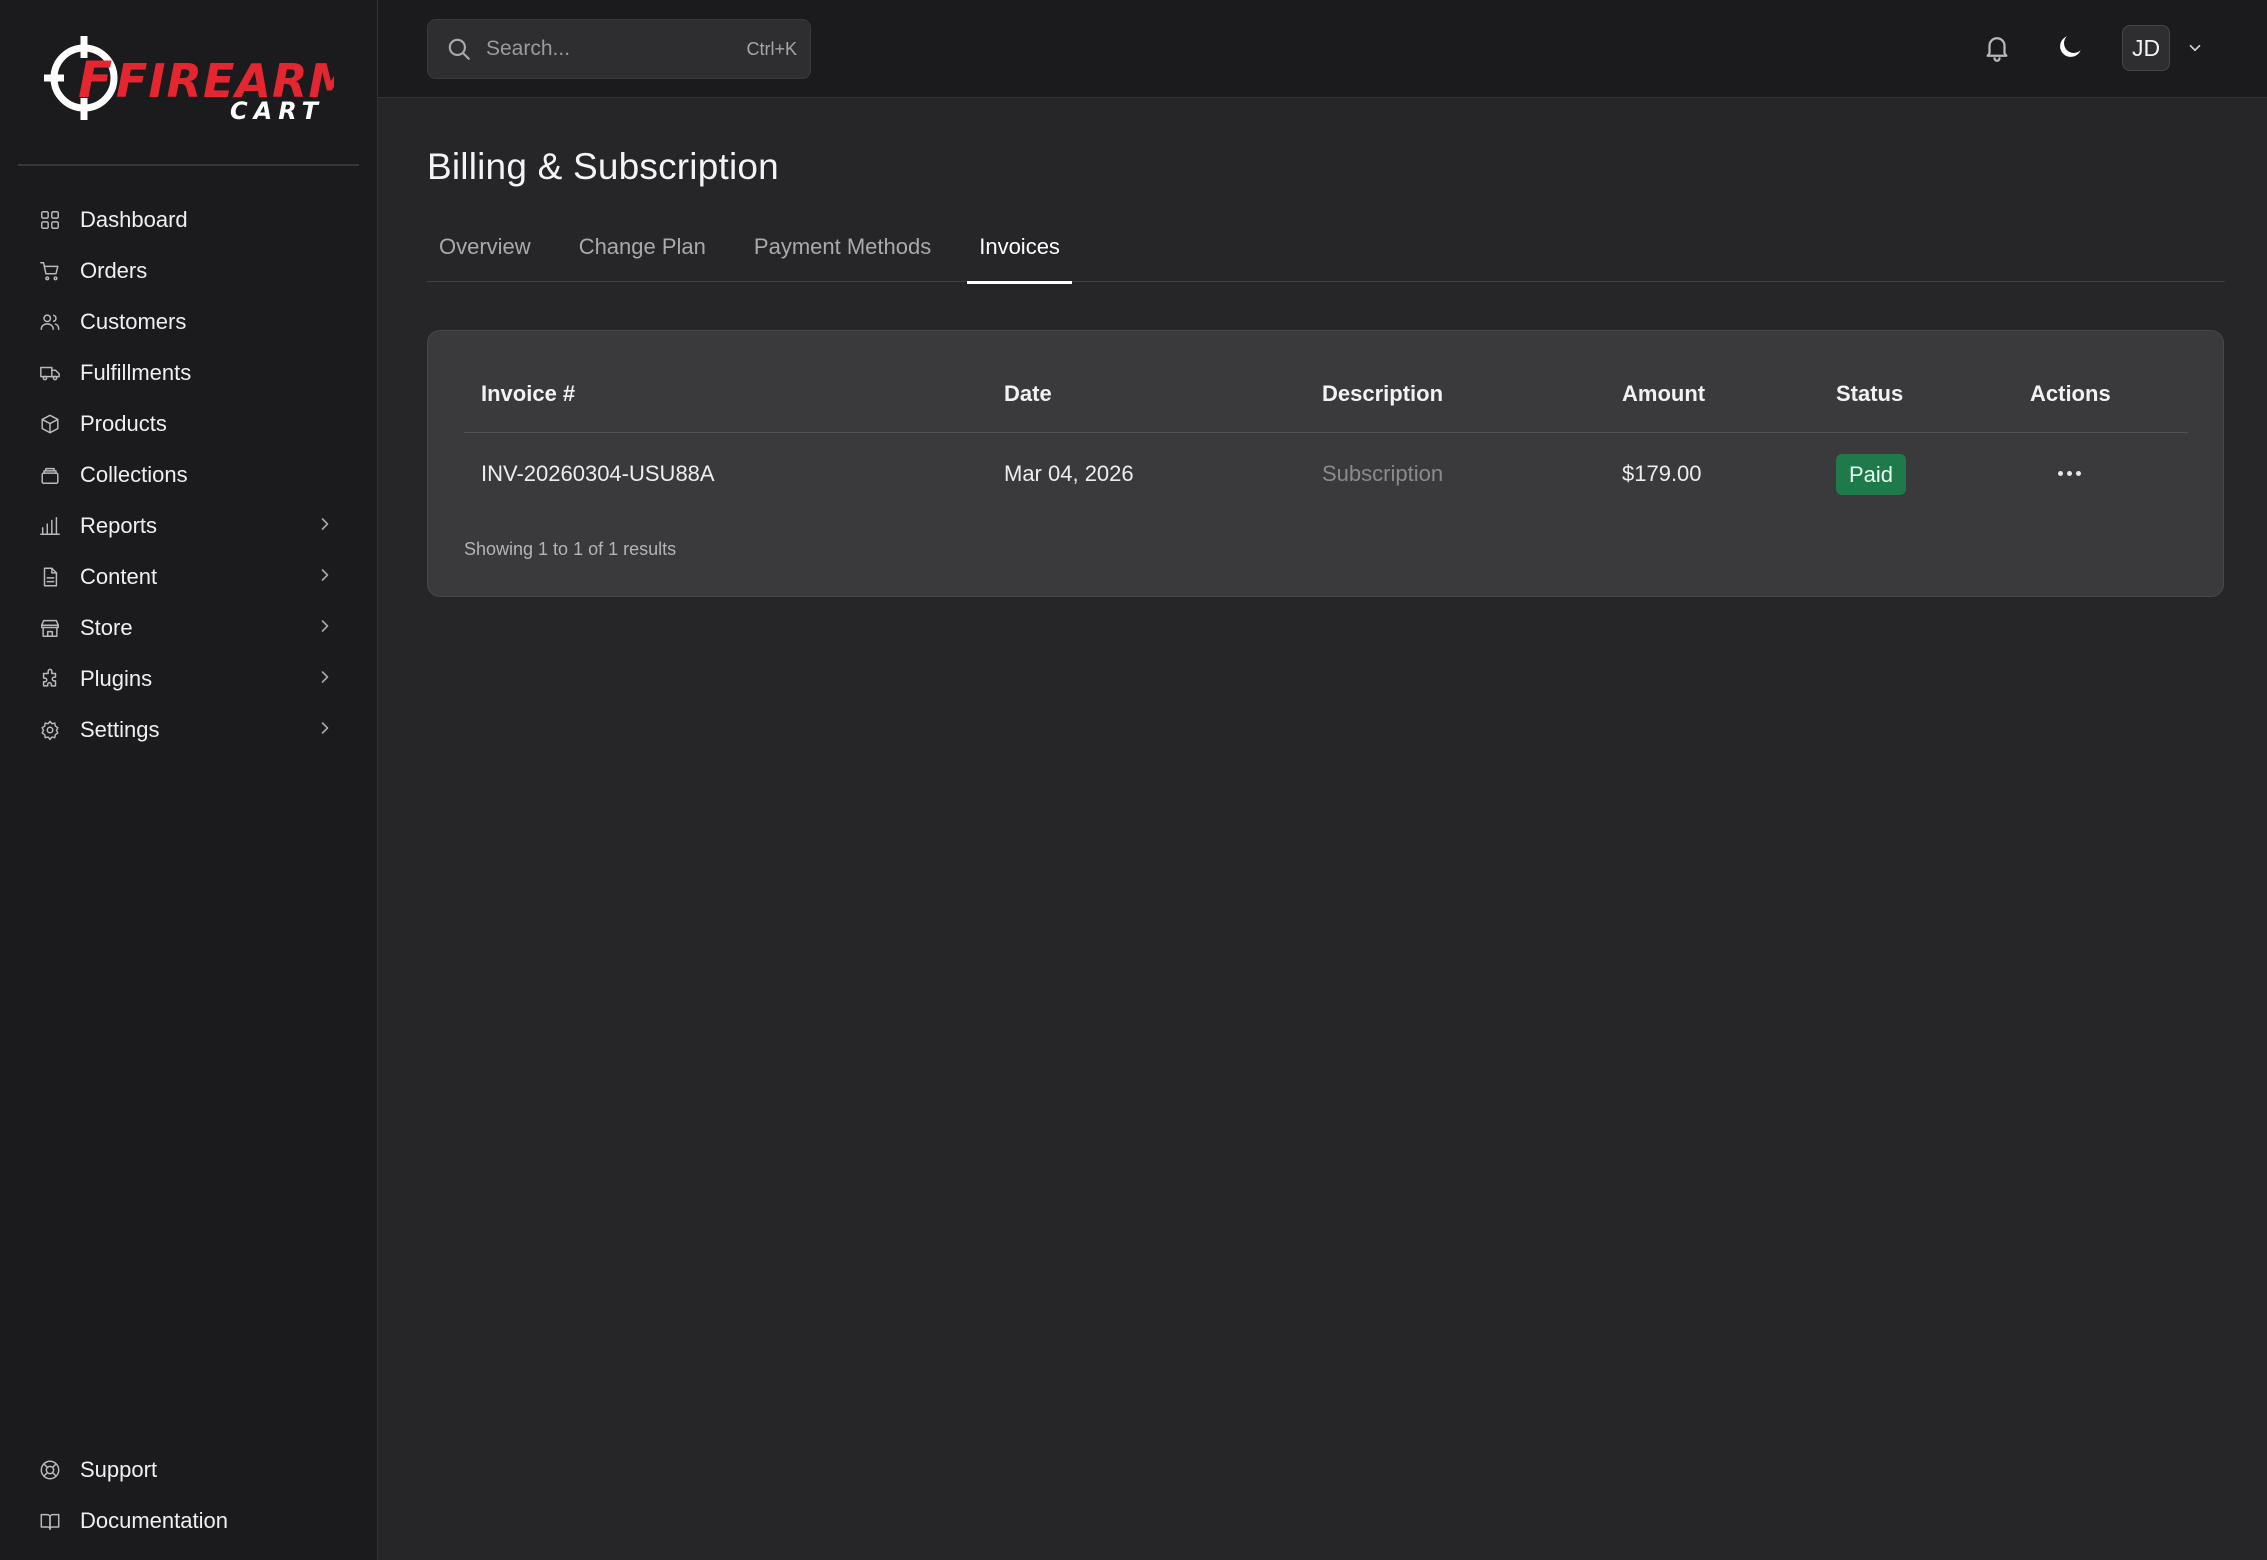  Describe the element at coordinates (119, 576) in the screenshot. I see `sidebar-item-label: Content` at that location.